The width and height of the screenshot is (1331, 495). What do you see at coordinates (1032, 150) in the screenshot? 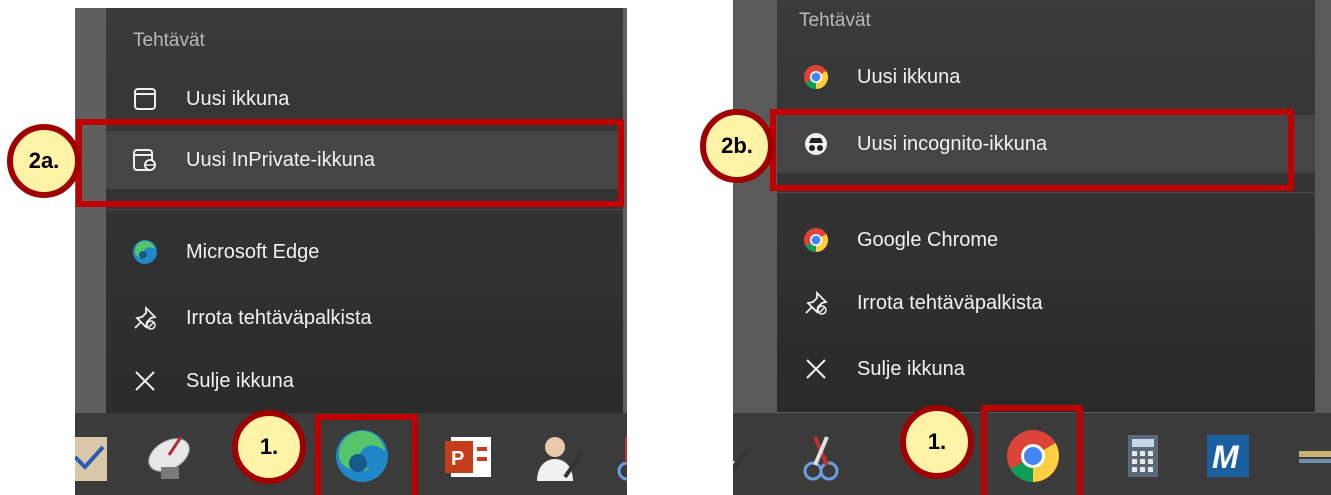
I see `highlight-incognito-item` at bounding box center [1032, 150].